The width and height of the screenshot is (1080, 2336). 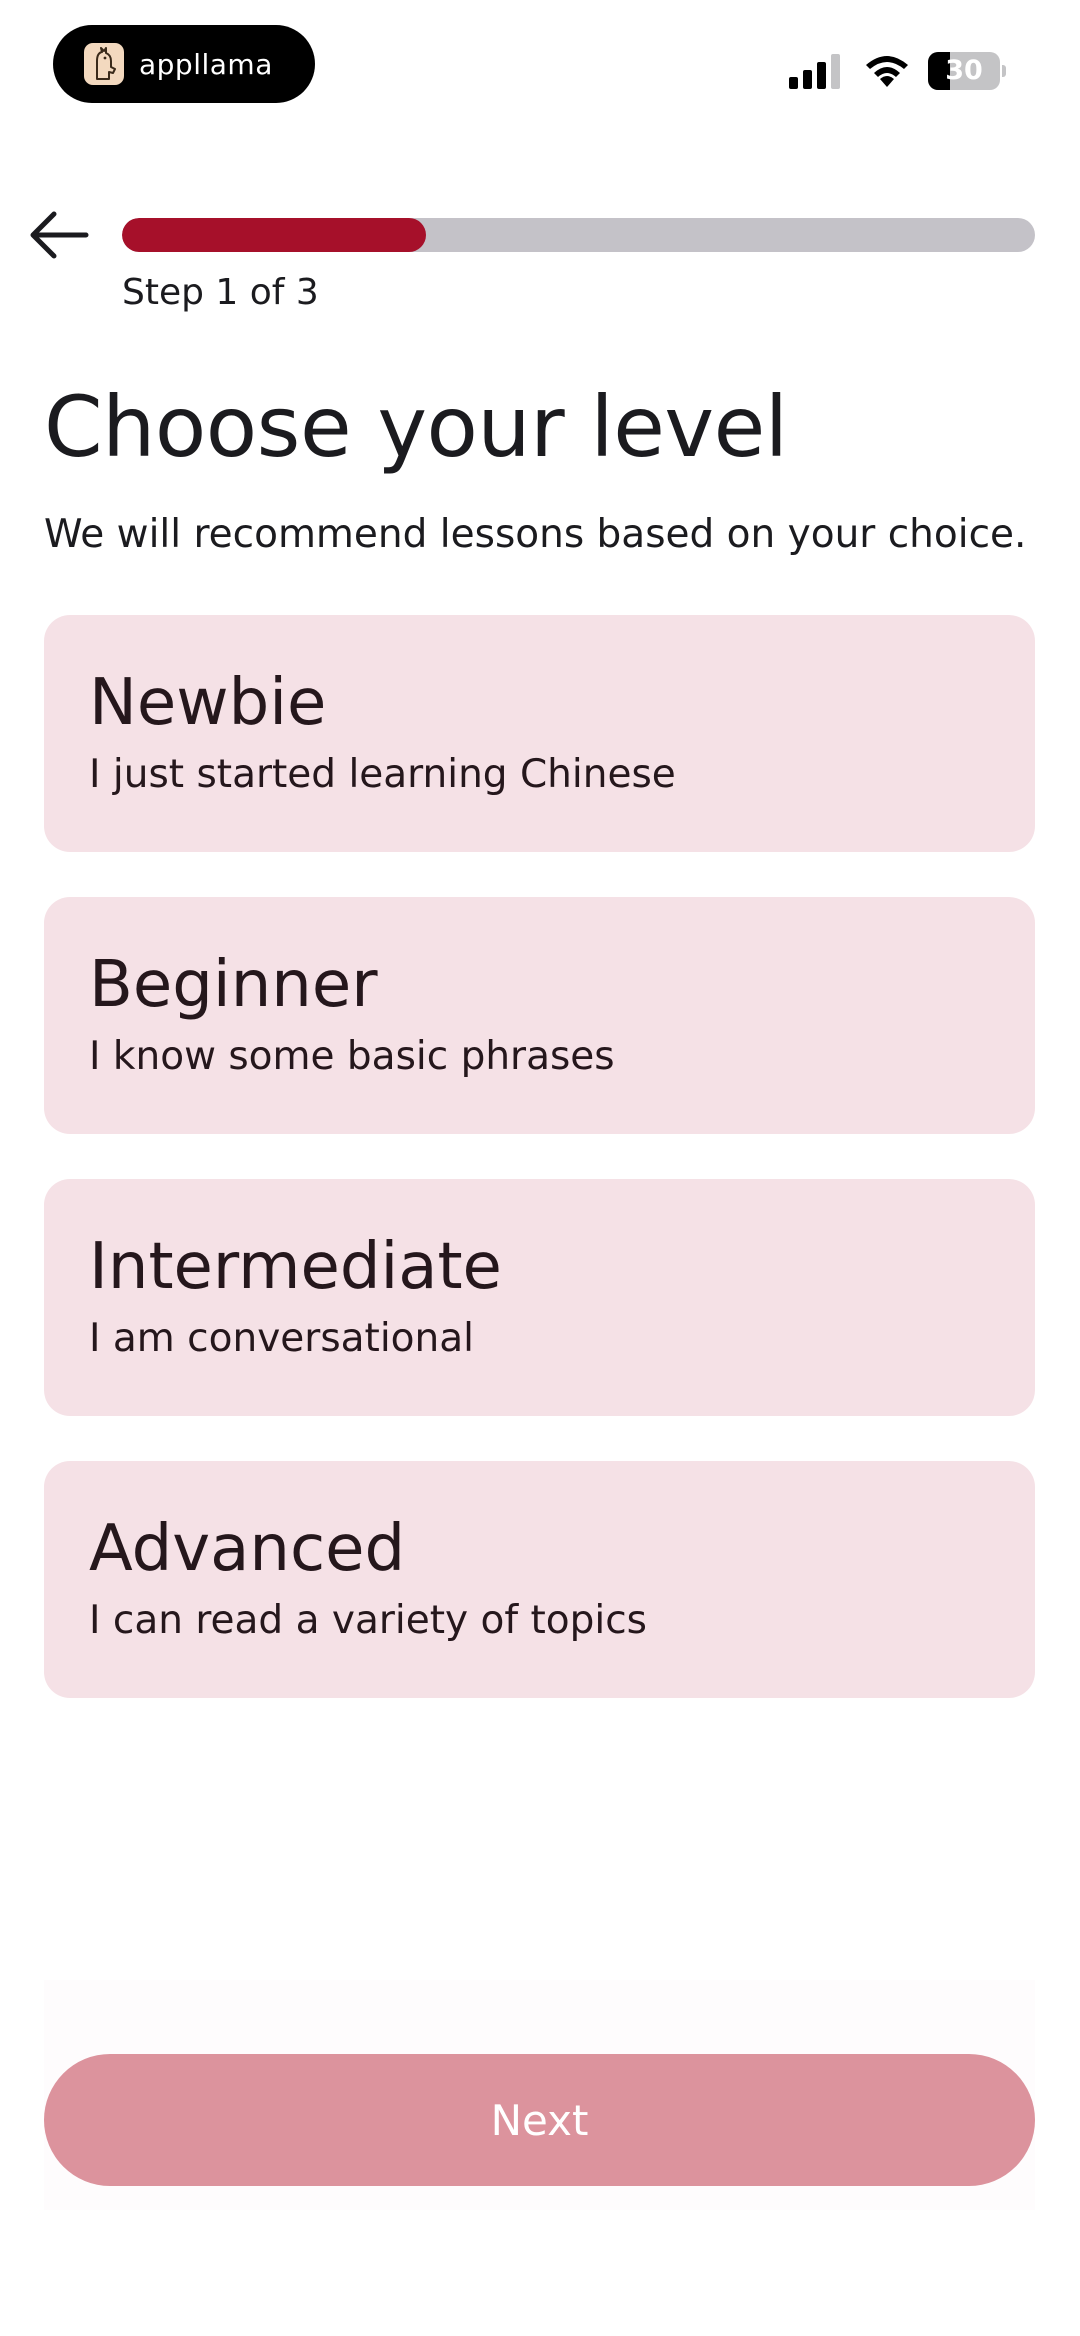 What do you see at coordinates (887, 71) in the screenshot?
I see `wifi-icon` at bounding box center [887, 71].